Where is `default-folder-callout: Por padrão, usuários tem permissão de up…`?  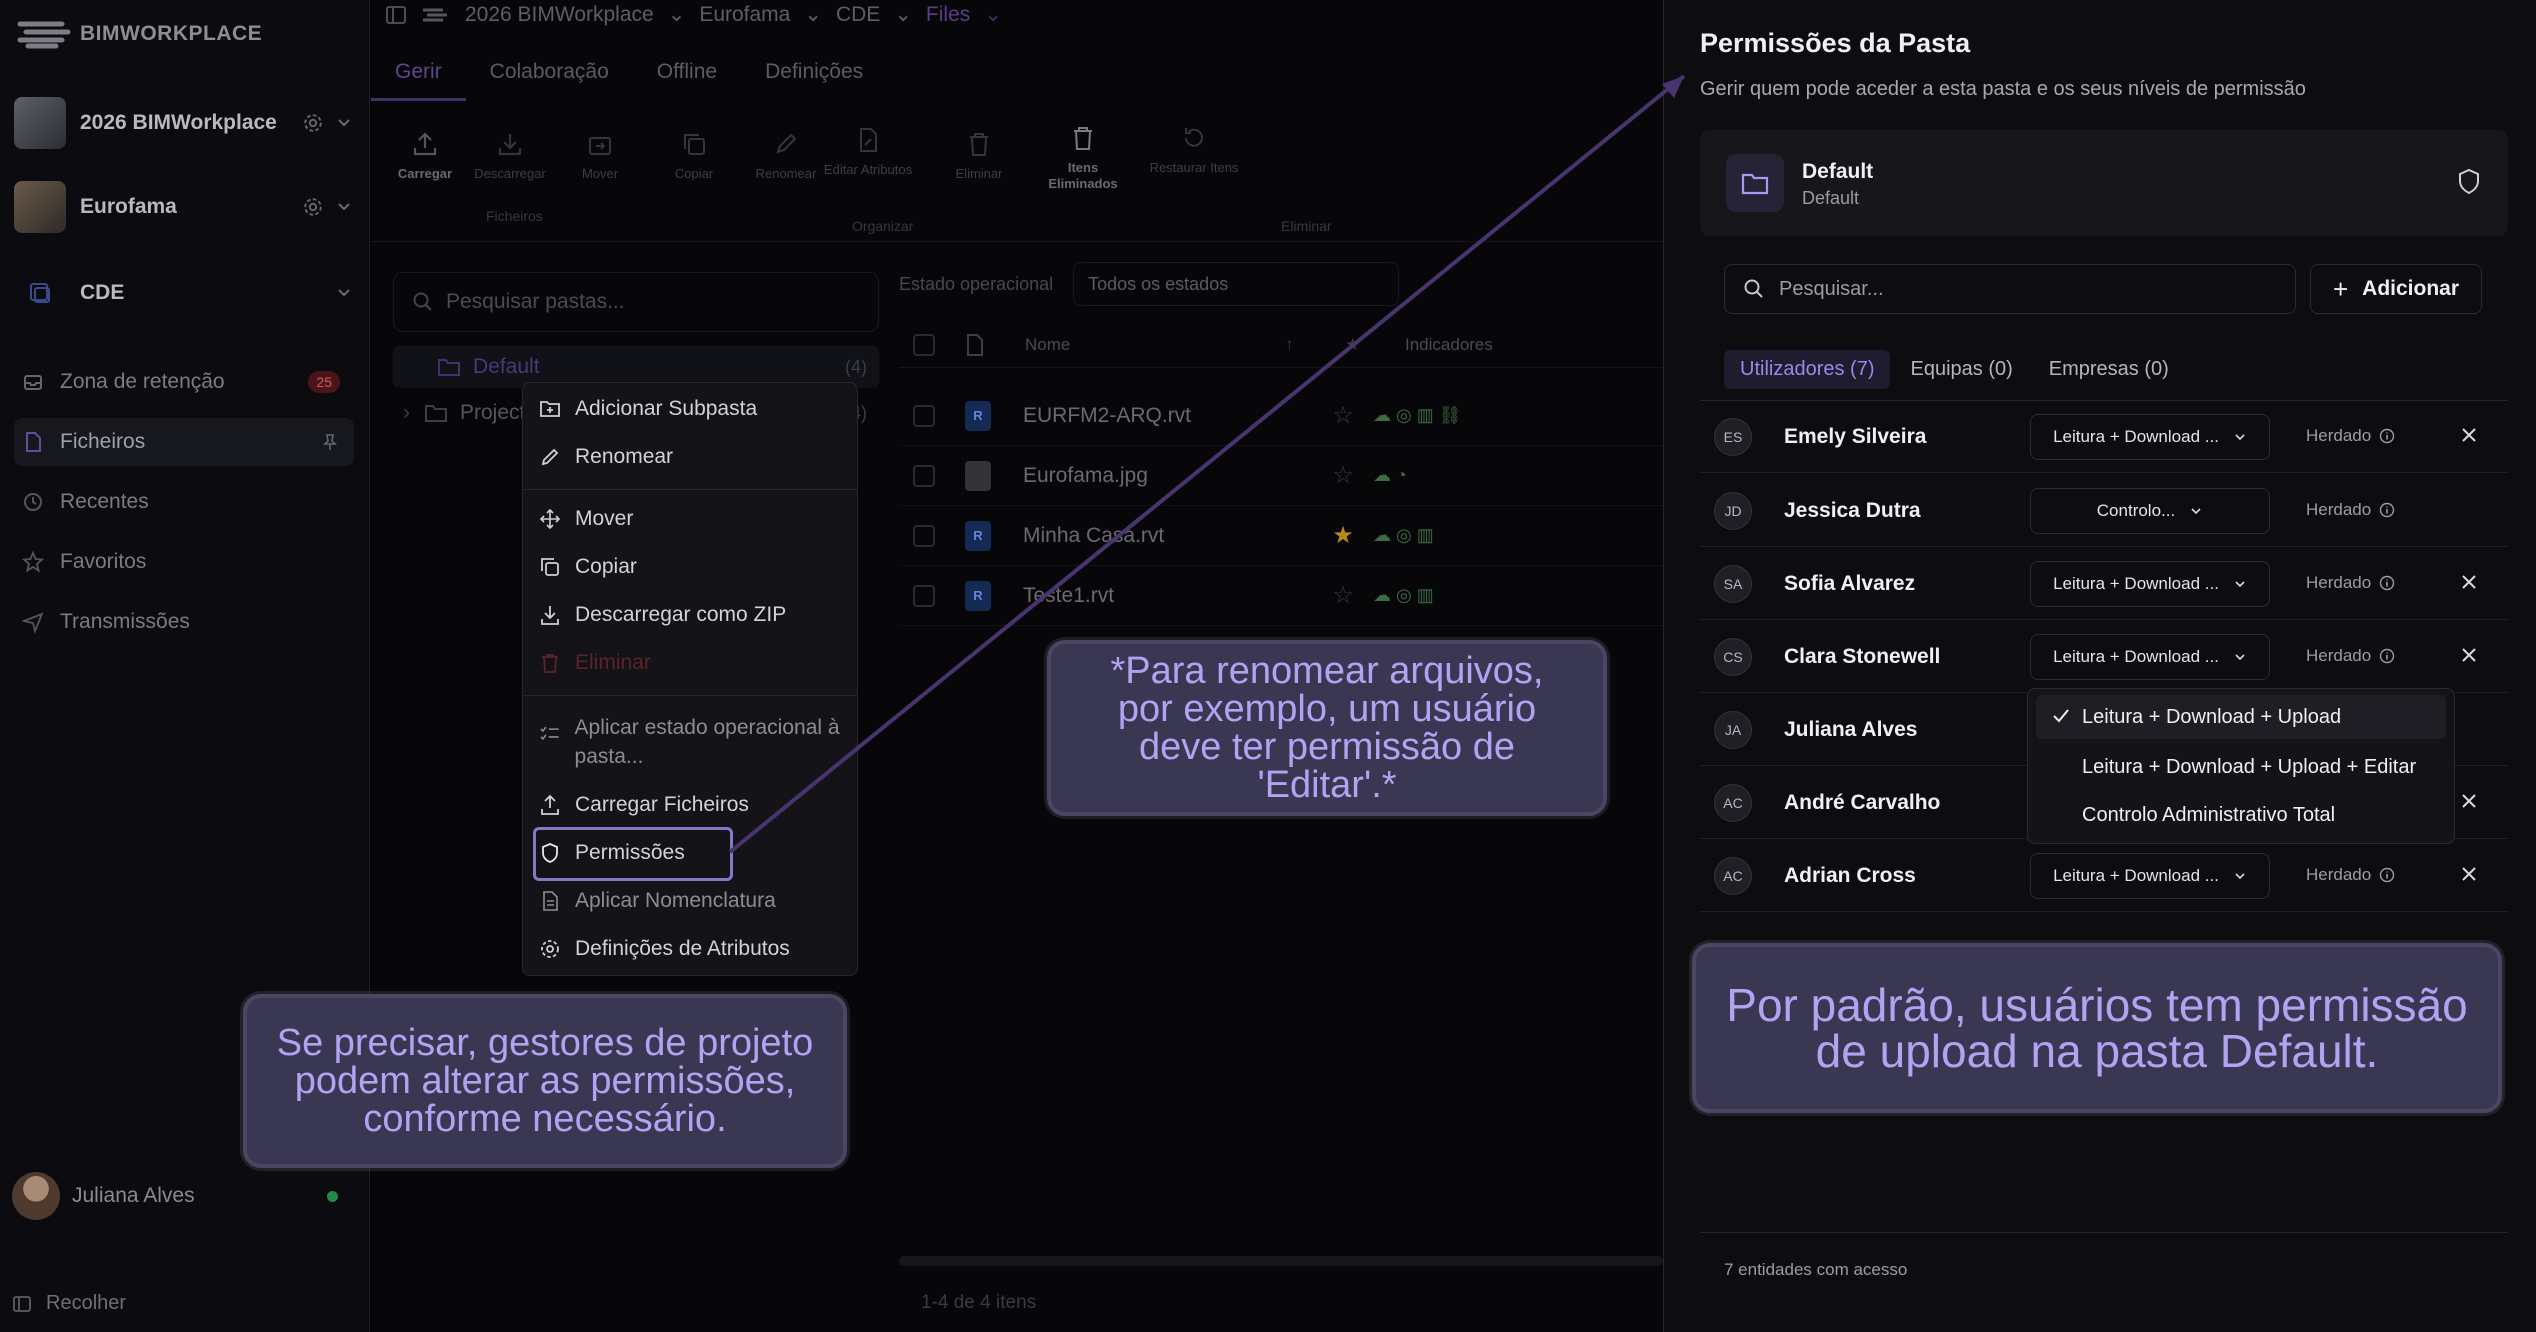
default-folder-callout: Por padrão, usuários tem permissão de up… is located at coordinates (2097, 1028).